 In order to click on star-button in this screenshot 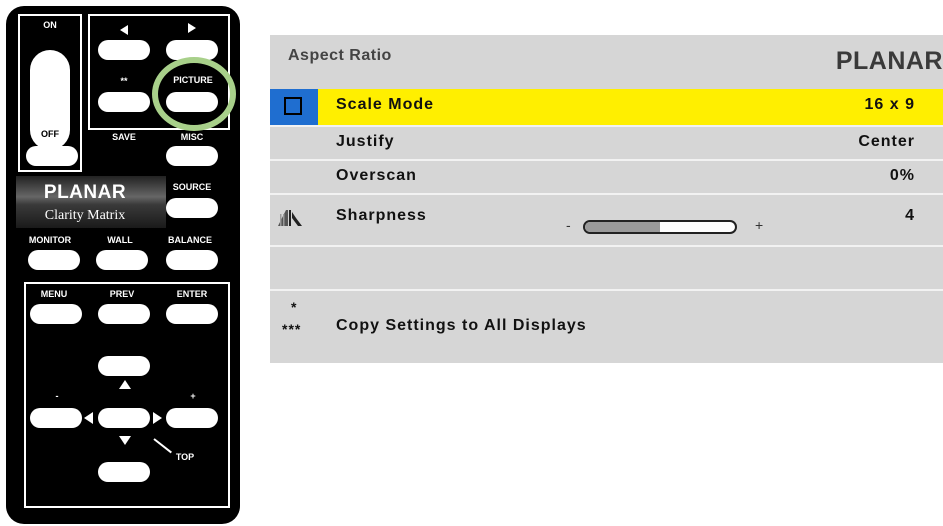, I will do `click(124, 102)`.